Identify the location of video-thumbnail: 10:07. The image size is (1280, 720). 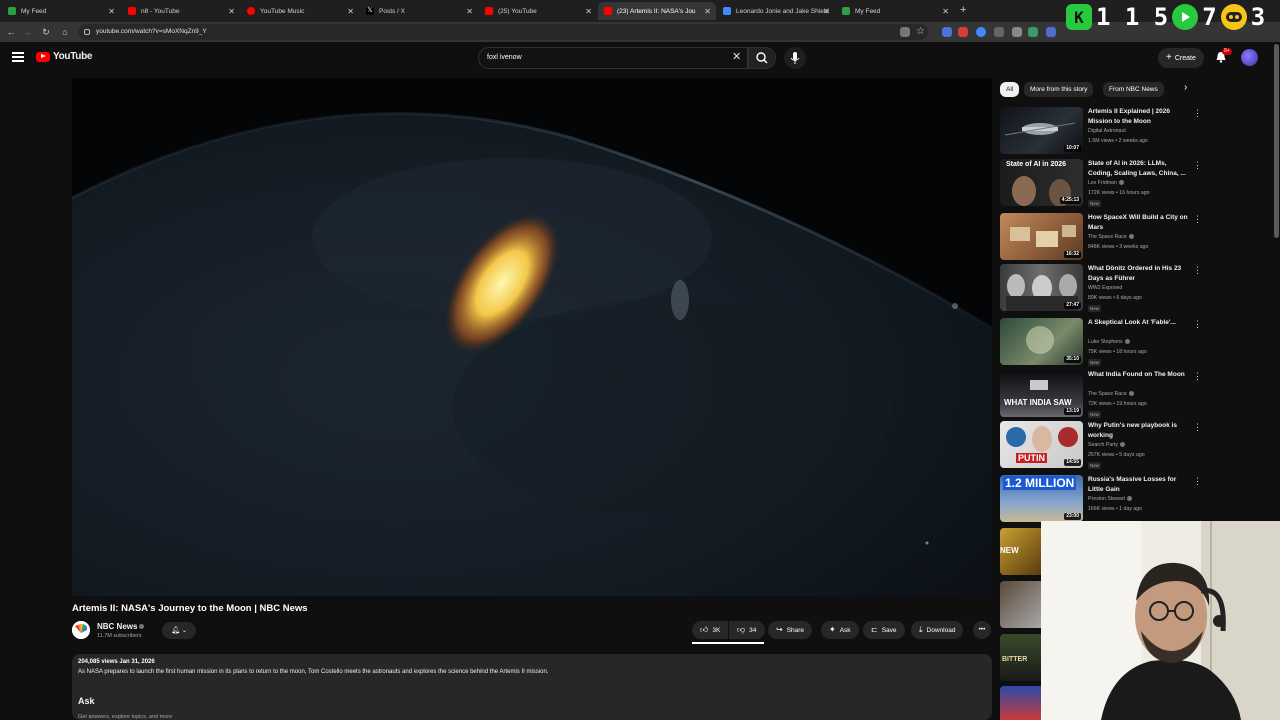
(1041, 130).